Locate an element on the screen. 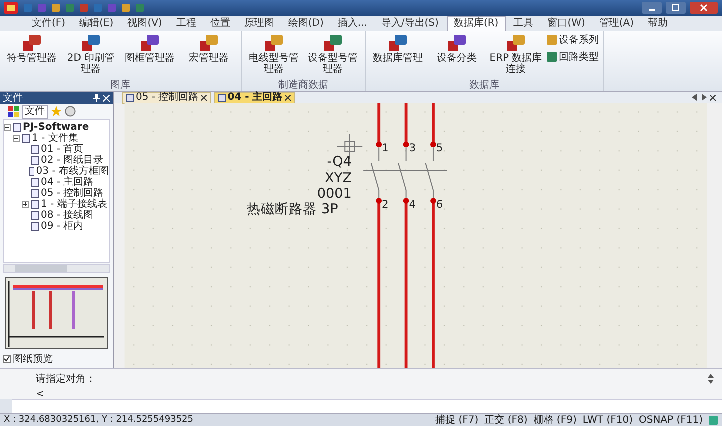  menu-tab: 数据库(R) is located at coordinates (476, 23).